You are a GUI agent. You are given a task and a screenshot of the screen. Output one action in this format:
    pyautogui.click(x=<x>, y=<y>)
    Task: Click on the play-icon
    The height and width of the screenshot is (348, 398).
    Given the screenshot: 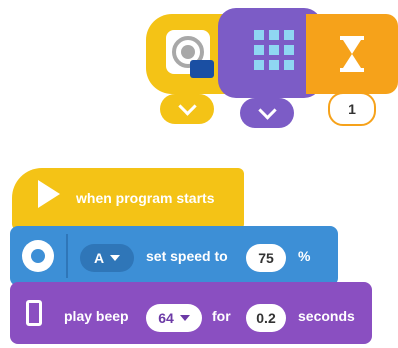 What is the action you would take?
    pyautogui.click(x=49, y=194)
    